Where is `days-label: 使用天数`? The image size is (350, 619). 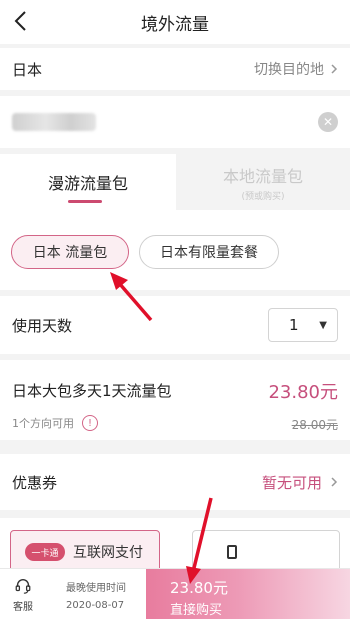
days-label: 使用天数 is located at coordinates (42, 325).